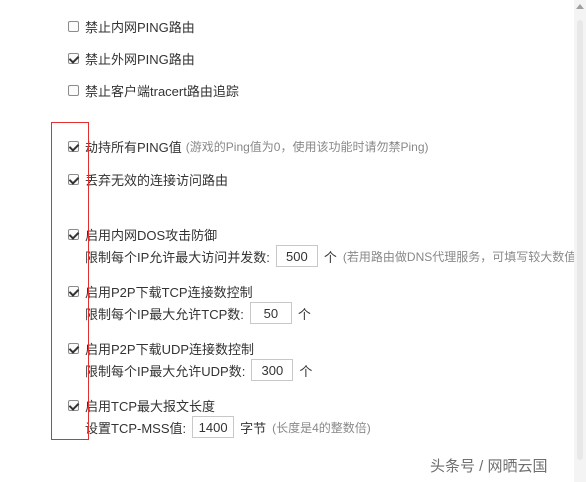 This screenshot has height=482, width=586. I want to click on watermark: 头条号 / 网晒云国, so click(489, 466).